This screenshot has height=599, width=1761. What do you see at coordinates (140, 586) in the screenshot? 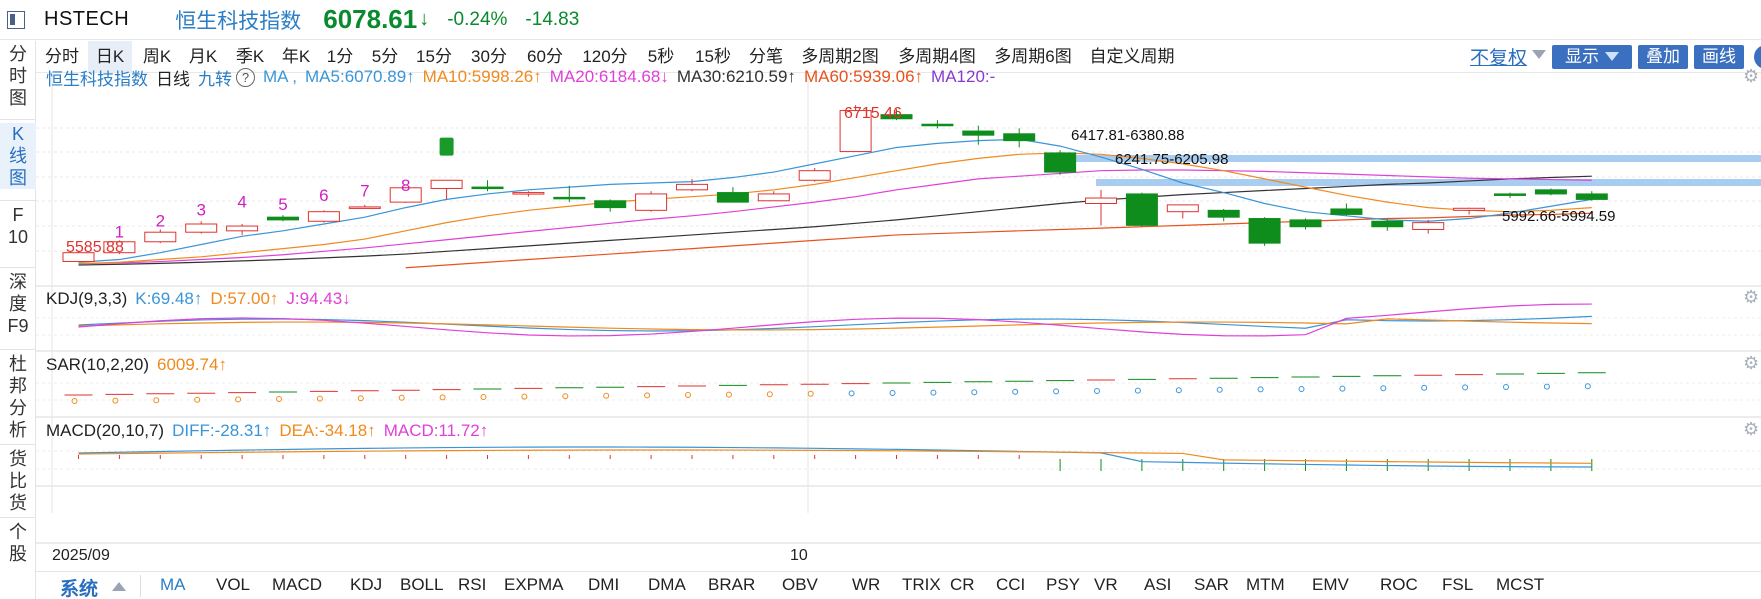
I see `tab-divider` at bounding box center [140, 586].